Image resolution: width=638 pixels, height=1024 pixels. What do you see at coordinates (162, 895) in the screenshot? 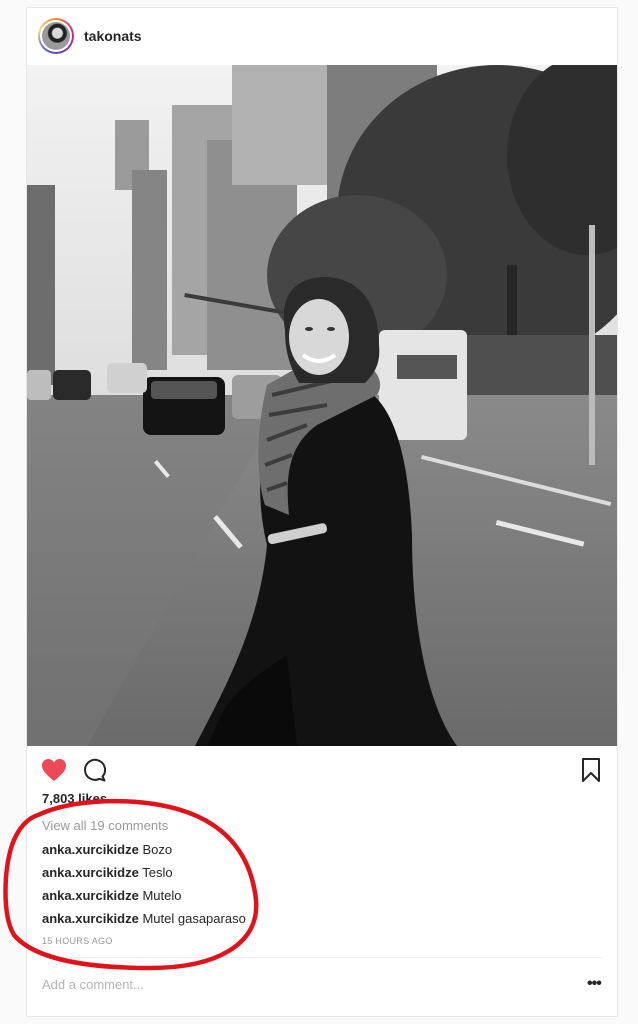
I see `comment-text: Mutelo` at bounding box center [162, 895].